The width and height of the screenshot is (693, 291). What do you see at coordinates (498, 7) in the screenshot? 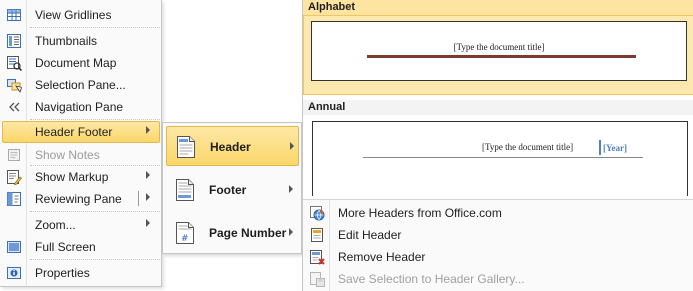
I see `gallery-category-heading: Alphabet` at bounding box center [498, 7].